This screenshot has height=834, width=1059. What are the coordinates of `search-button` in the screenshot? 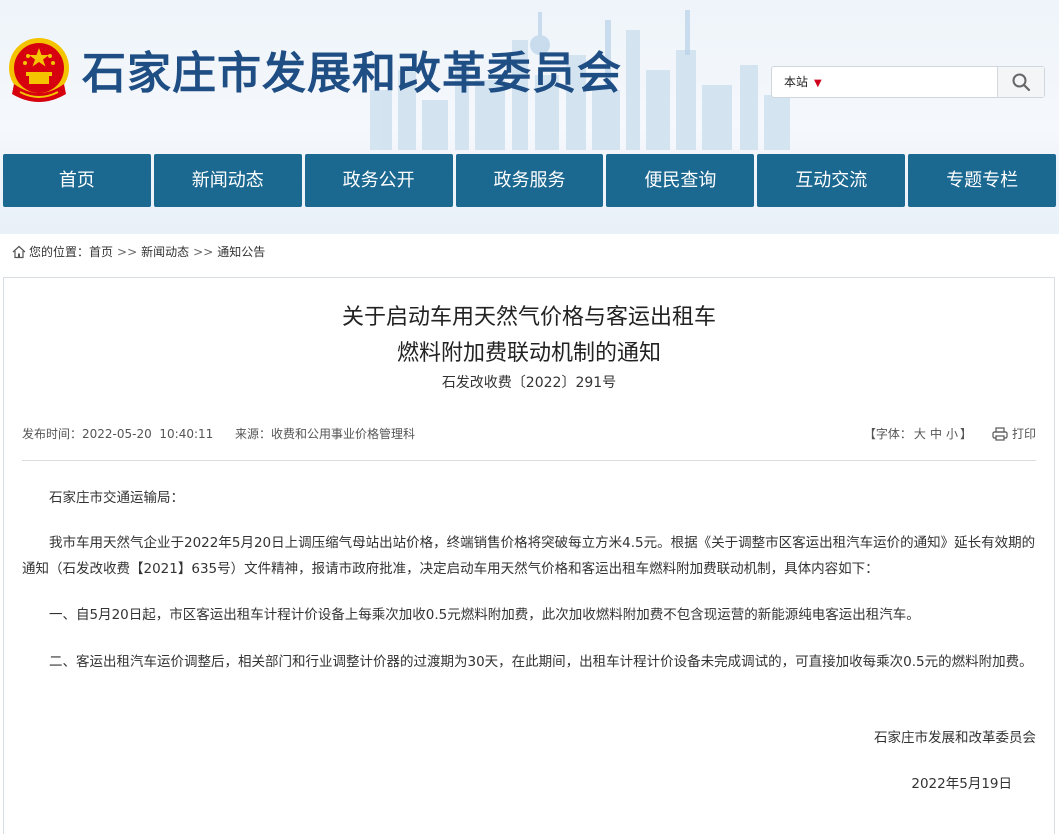 It's located at (1020, 82).